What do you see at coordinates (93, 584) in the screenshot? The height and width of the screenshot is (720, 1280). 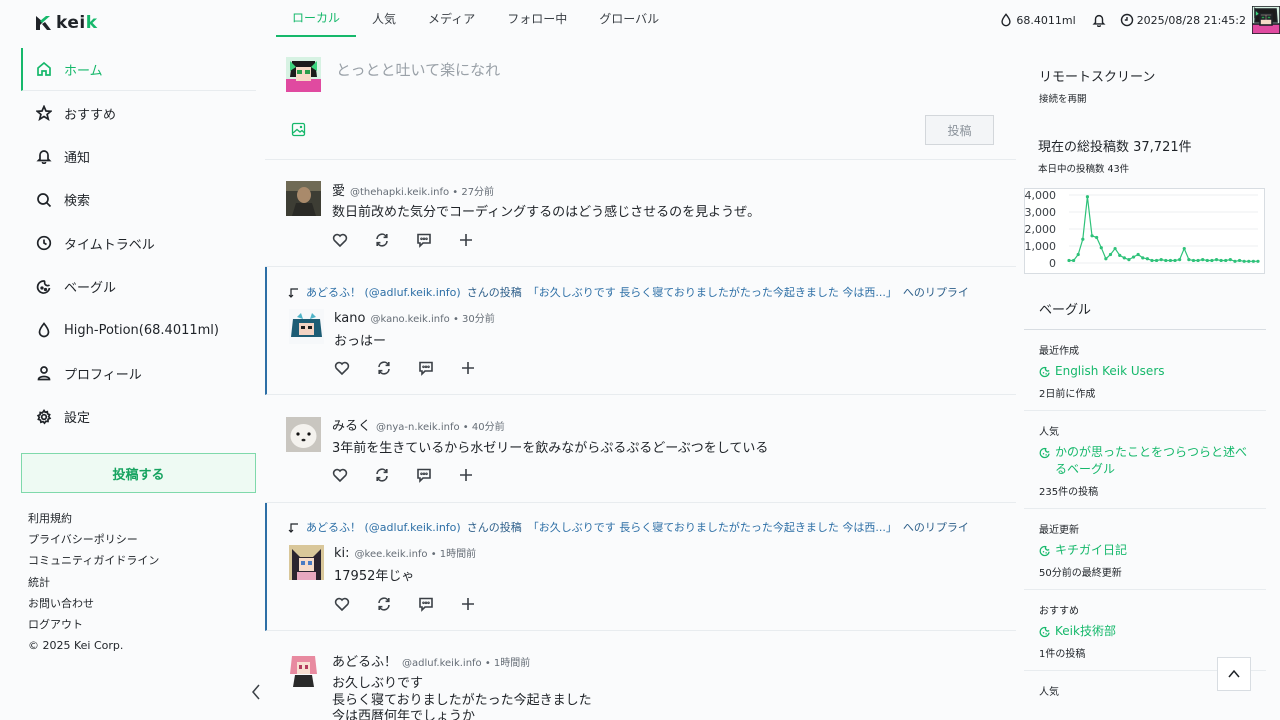 I see `footer-link-stats: 統計` at bounding box center [93, 584].